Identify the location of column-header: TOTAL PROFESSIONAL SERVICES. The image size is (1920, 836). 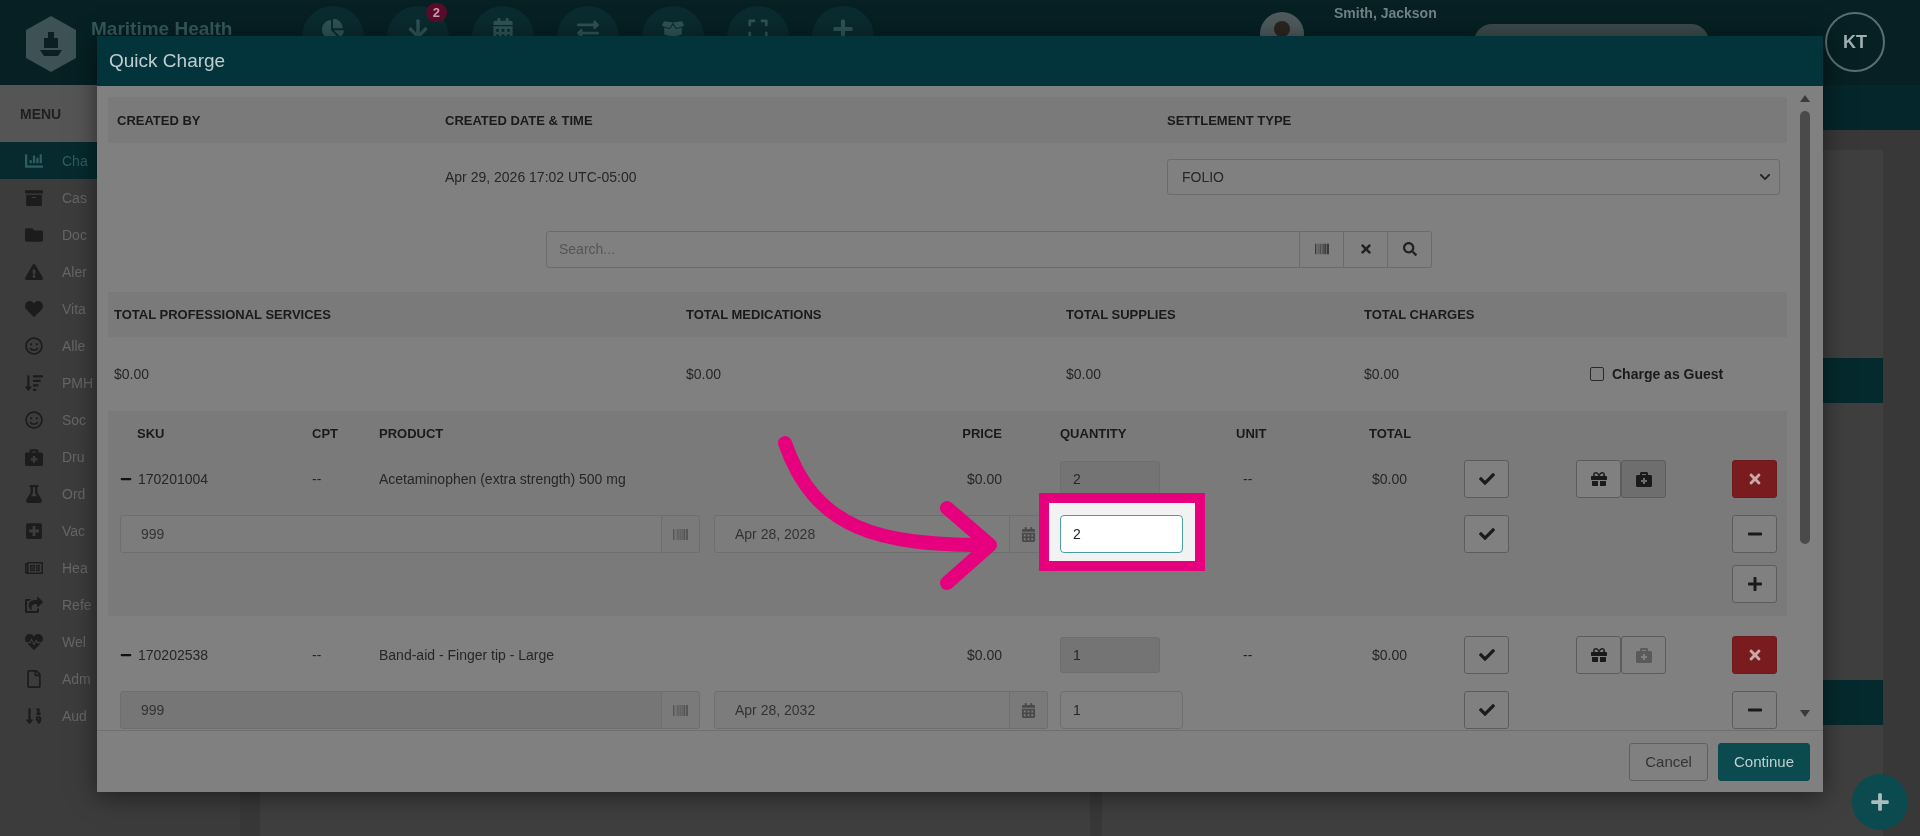
(223, 314).